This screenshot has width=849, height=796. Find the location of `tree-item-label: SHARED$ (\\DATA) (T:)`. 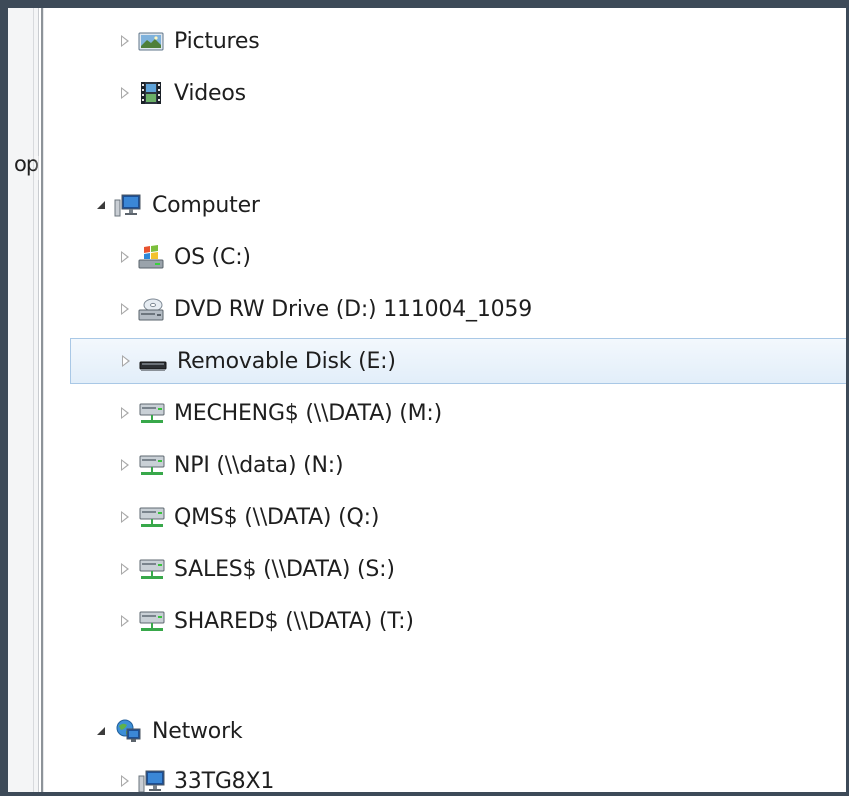

tree-item-label: SHARED$ (\\DATA) (T:) is located at coordinates (294, 621).